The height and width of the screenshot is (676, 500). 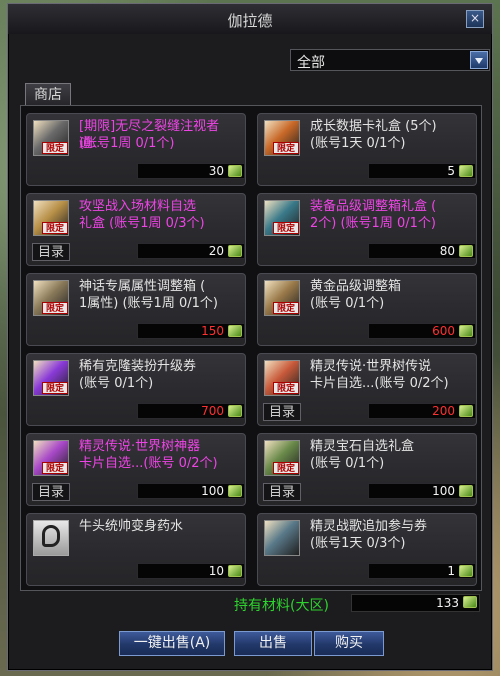 What do you see at coordinates (475, 19) in the screenshot?
I see `close-button: ×` at bounding box center [475, 19].